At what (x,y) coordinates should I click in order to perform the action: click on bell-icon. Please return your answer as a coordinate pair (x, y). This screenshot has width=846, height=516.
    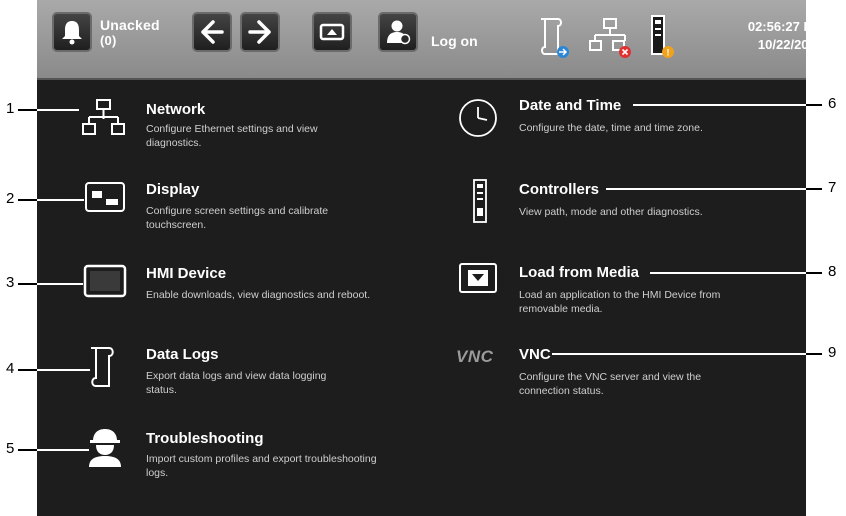
    Looking at the image, I should click on (72, 33).